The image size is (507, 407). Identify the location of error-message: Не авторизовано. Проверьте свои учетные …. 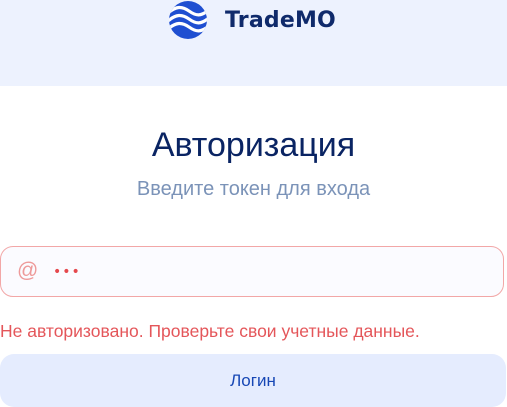
(210, 331).